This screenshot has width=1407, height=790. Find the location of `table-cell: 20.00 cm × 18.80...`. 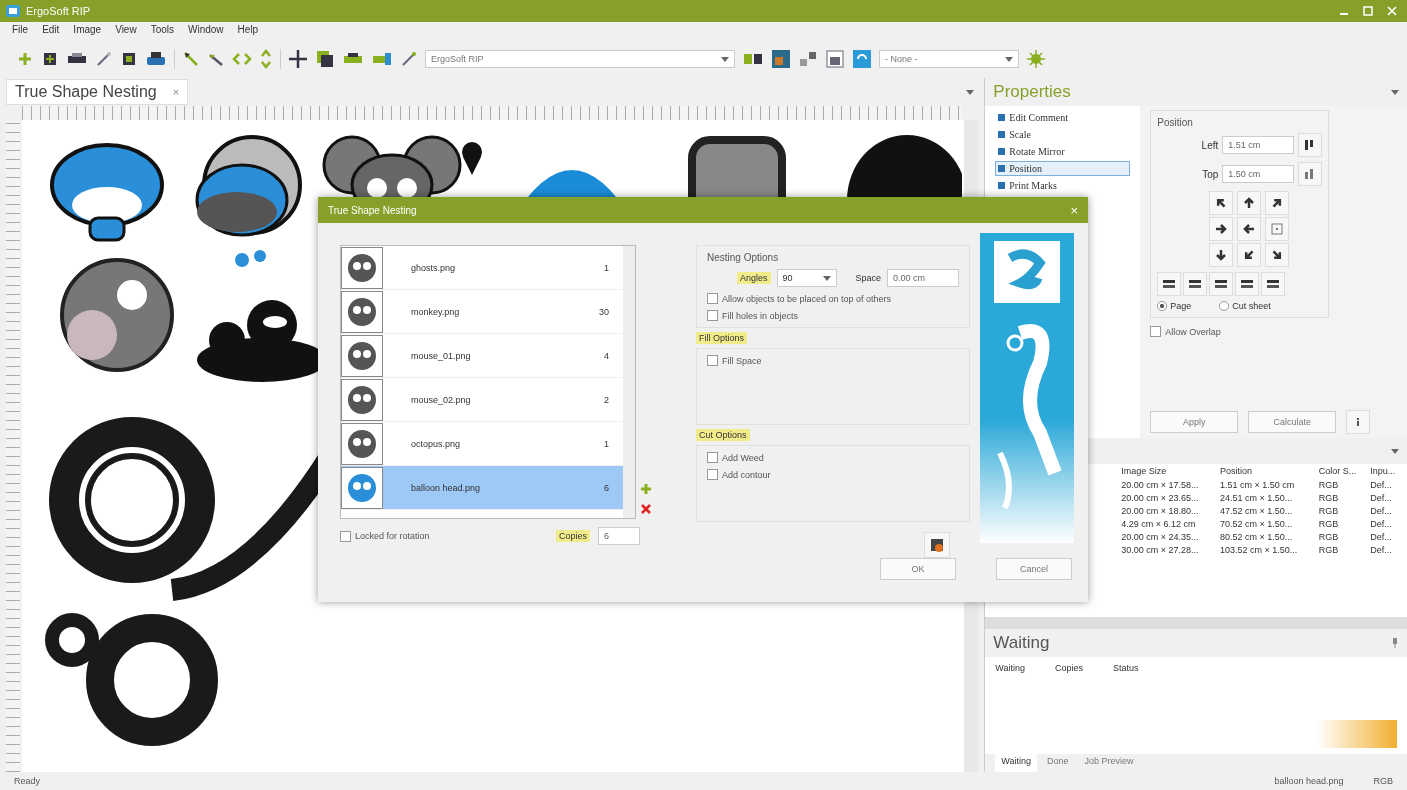

table-cell: 20.00 cm × 18.80... is located at coordinates (1170, 511).